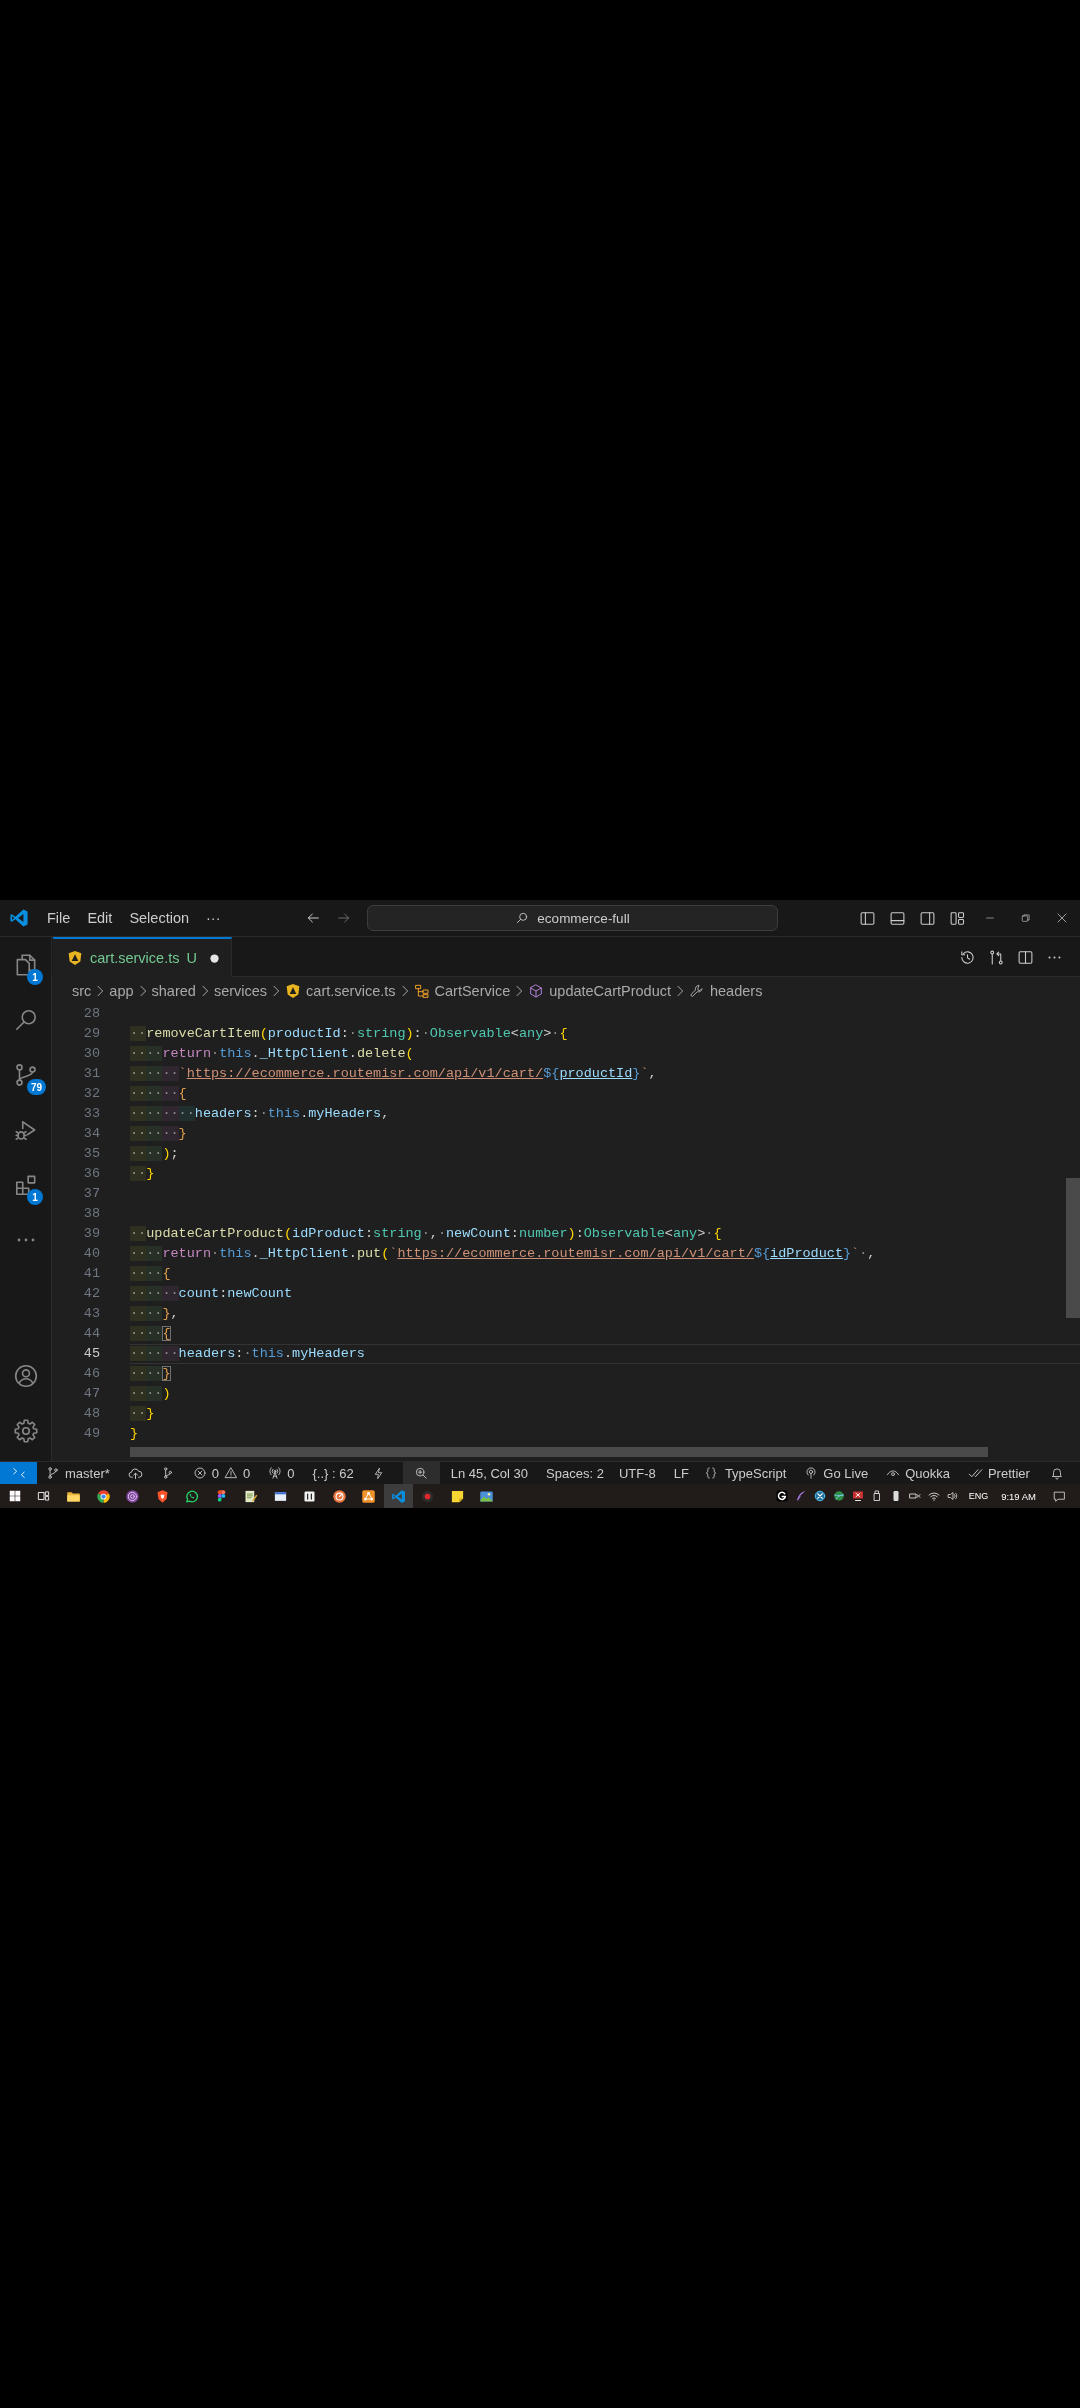 The image size is (1080, 2408). I want to click on warning-count: 0, so click(247, 1473).